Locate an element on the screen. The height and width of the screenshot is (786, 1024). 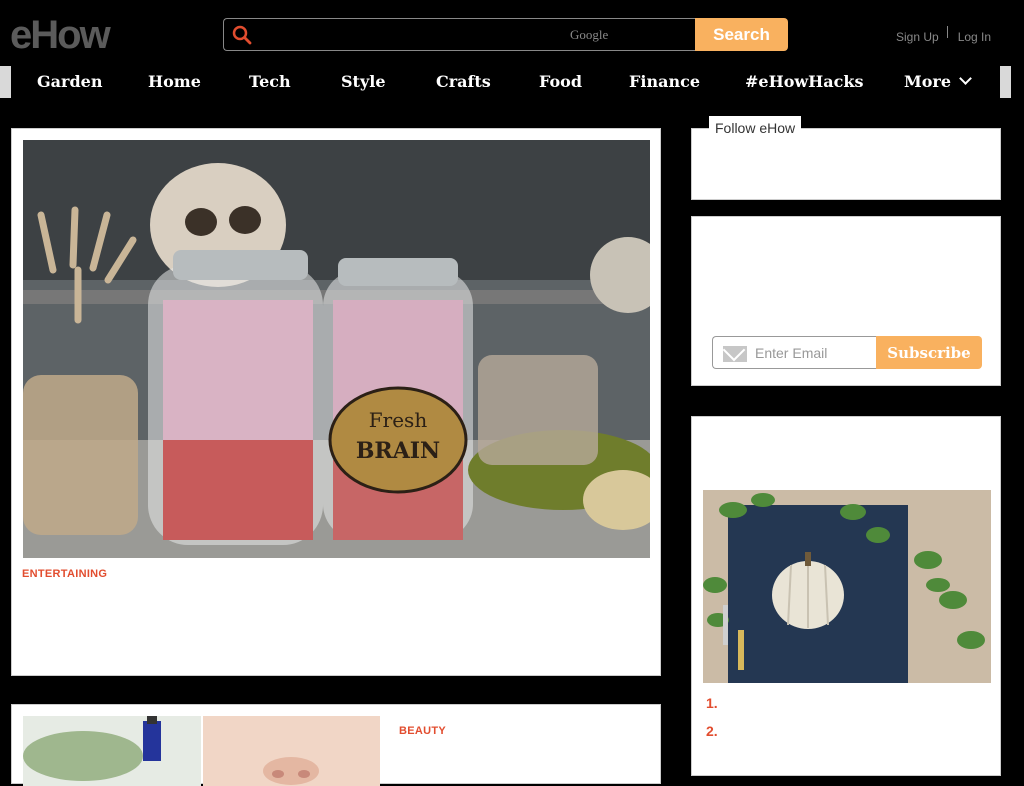
follow-ehow-card is located at coordinates (846, 164).